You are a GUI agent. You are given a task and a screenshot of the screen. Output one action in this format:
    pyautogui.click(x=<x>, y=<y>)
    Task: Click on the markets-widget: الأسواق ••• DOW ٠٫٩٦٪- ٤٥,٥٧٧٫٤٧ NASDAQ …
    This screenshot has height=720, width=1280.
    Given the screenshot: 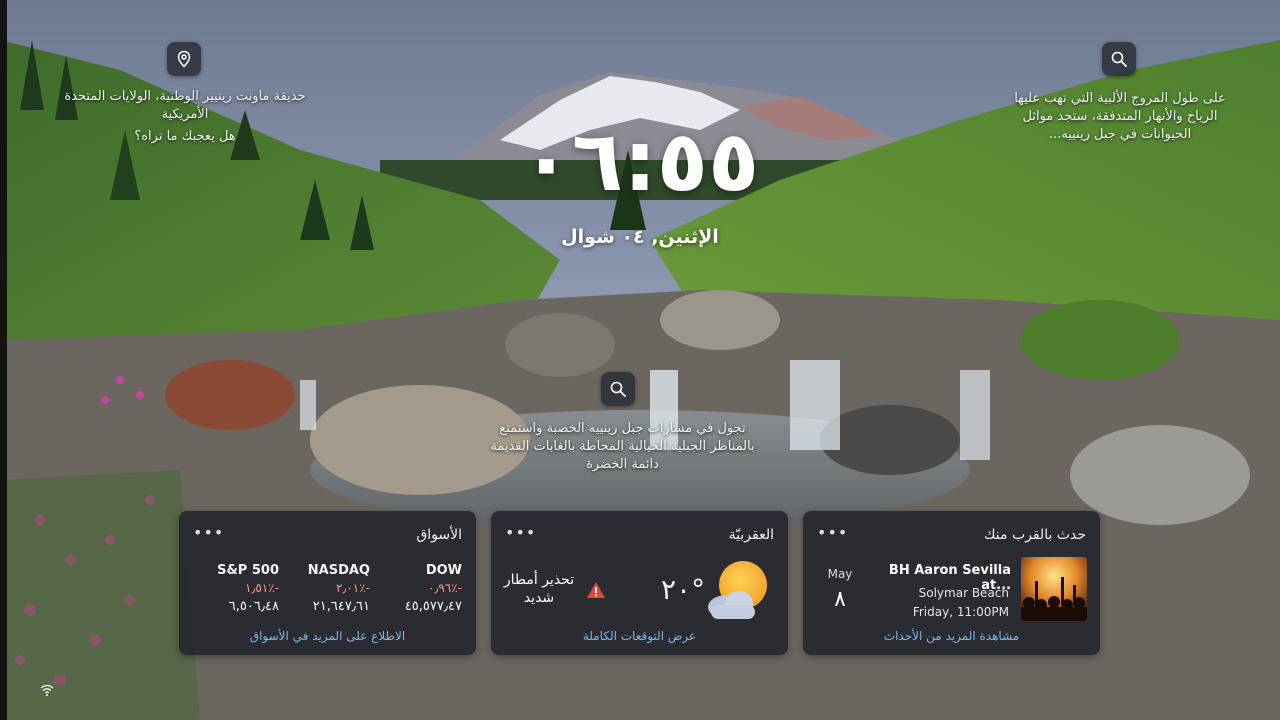 What is the action you would take?
    pyautogui.click(x=327, y=583)
    